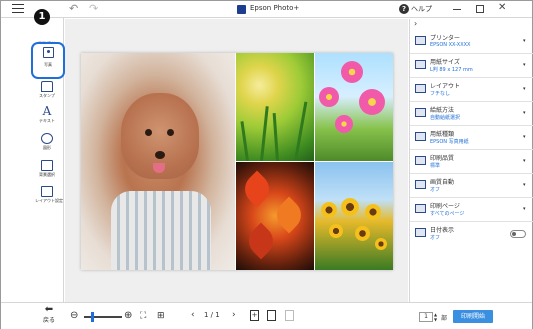 The width and height of the screenshot is (533, 329). What do you see at coordinates (471, 162) in the screenshot?
I see `setting-print-quality: 印刷品質 標準 ▾` at bounding box center [471, 162].